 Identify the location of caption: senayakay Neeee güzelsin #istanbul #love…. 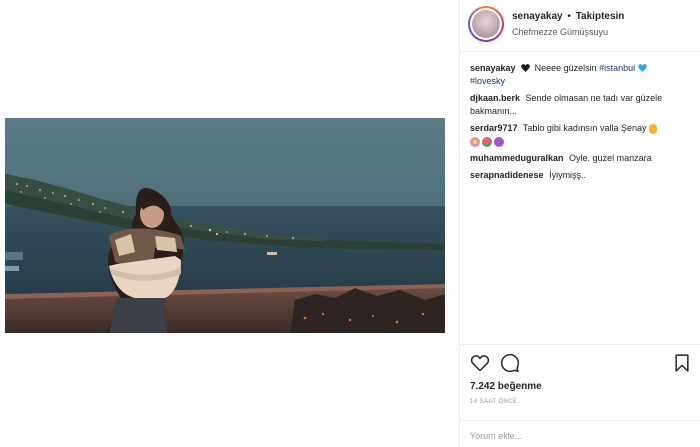
(583, 75).